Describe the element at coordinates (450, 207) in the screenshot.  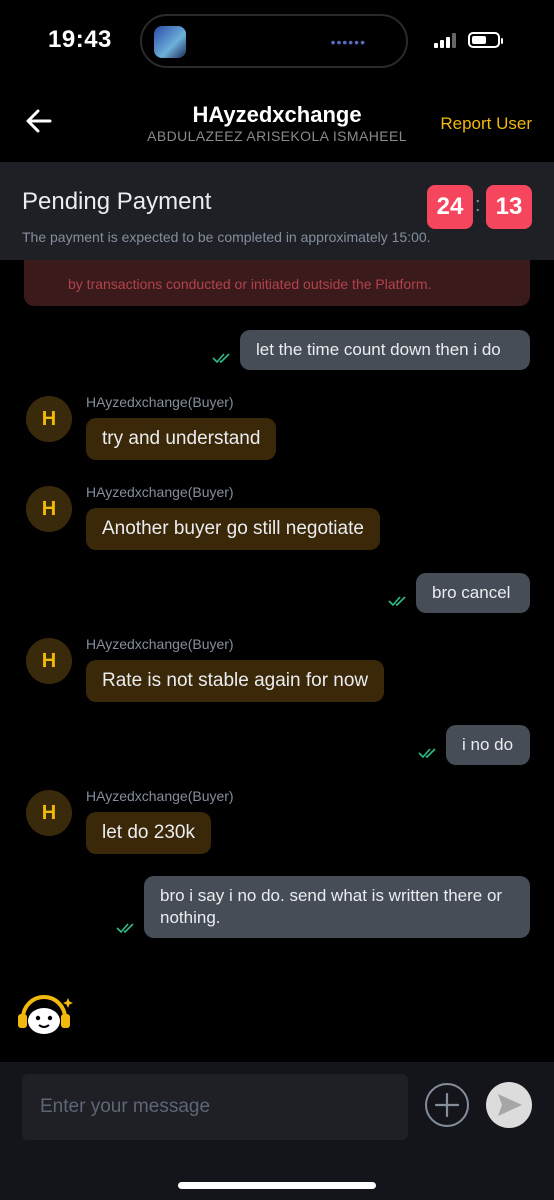
I see `timer-minutes: 24` at that location.